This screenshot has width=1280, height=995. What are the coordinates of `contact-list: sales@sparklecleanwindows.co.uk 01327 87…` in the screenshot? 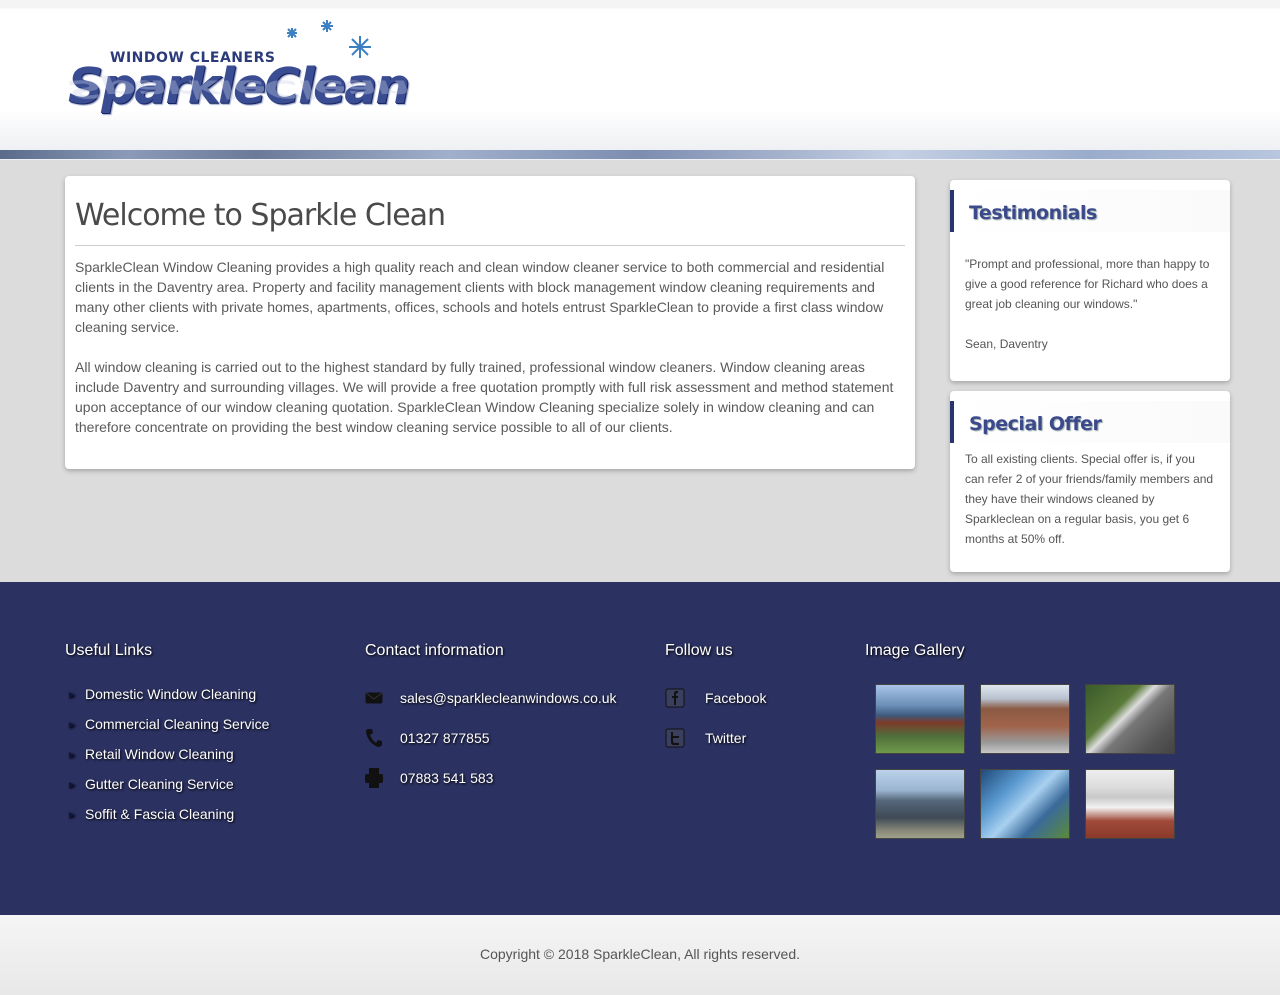 It's located at (491, 738).